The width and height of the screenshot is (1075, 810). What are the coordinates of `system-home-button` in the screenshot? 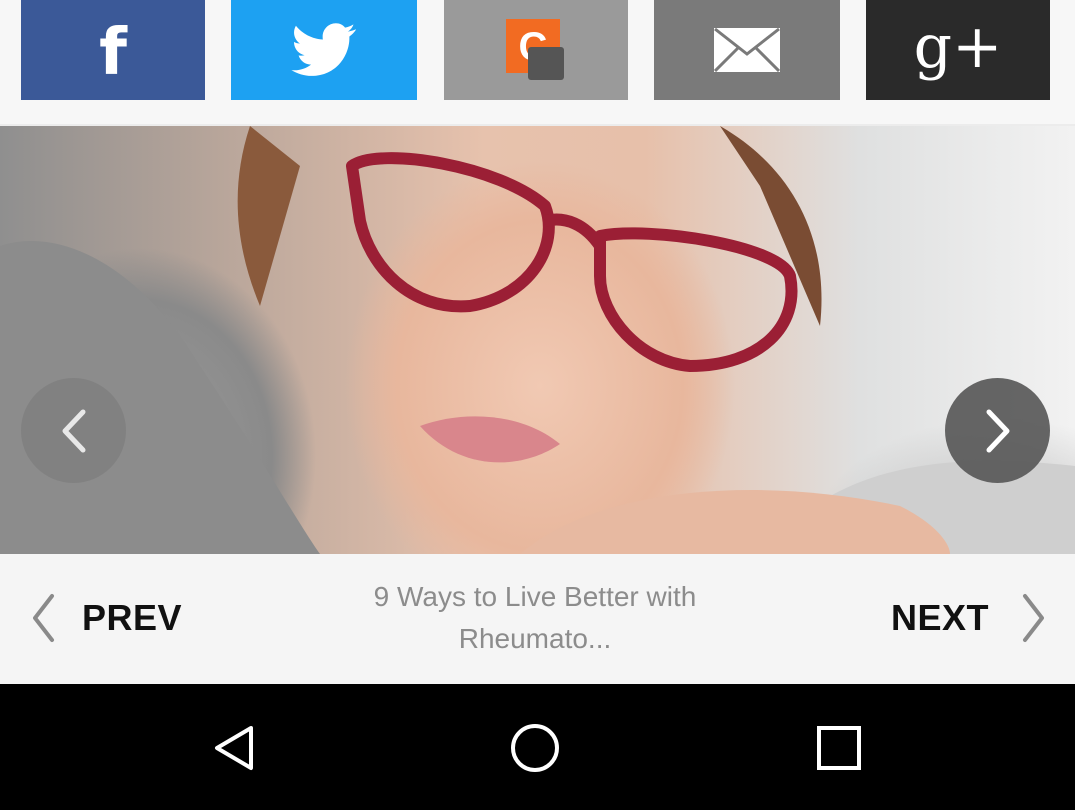 It's located at (535, 748).